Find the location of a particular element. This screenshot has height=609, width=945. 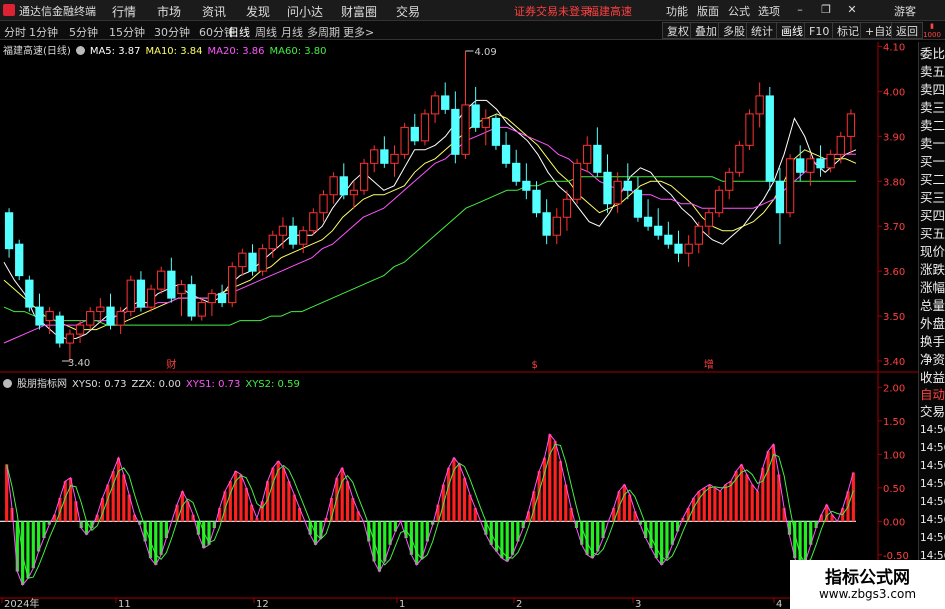

zzx-legend: ZZX: 0.00 is located at coordinates (156, 384).